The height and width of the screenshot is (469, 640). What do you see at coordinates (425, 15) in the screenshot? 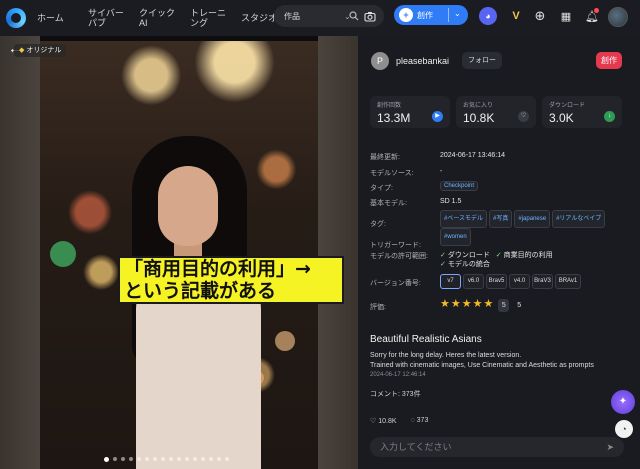
I see `create-button-label: 創作` at bounding box center [425, 15].